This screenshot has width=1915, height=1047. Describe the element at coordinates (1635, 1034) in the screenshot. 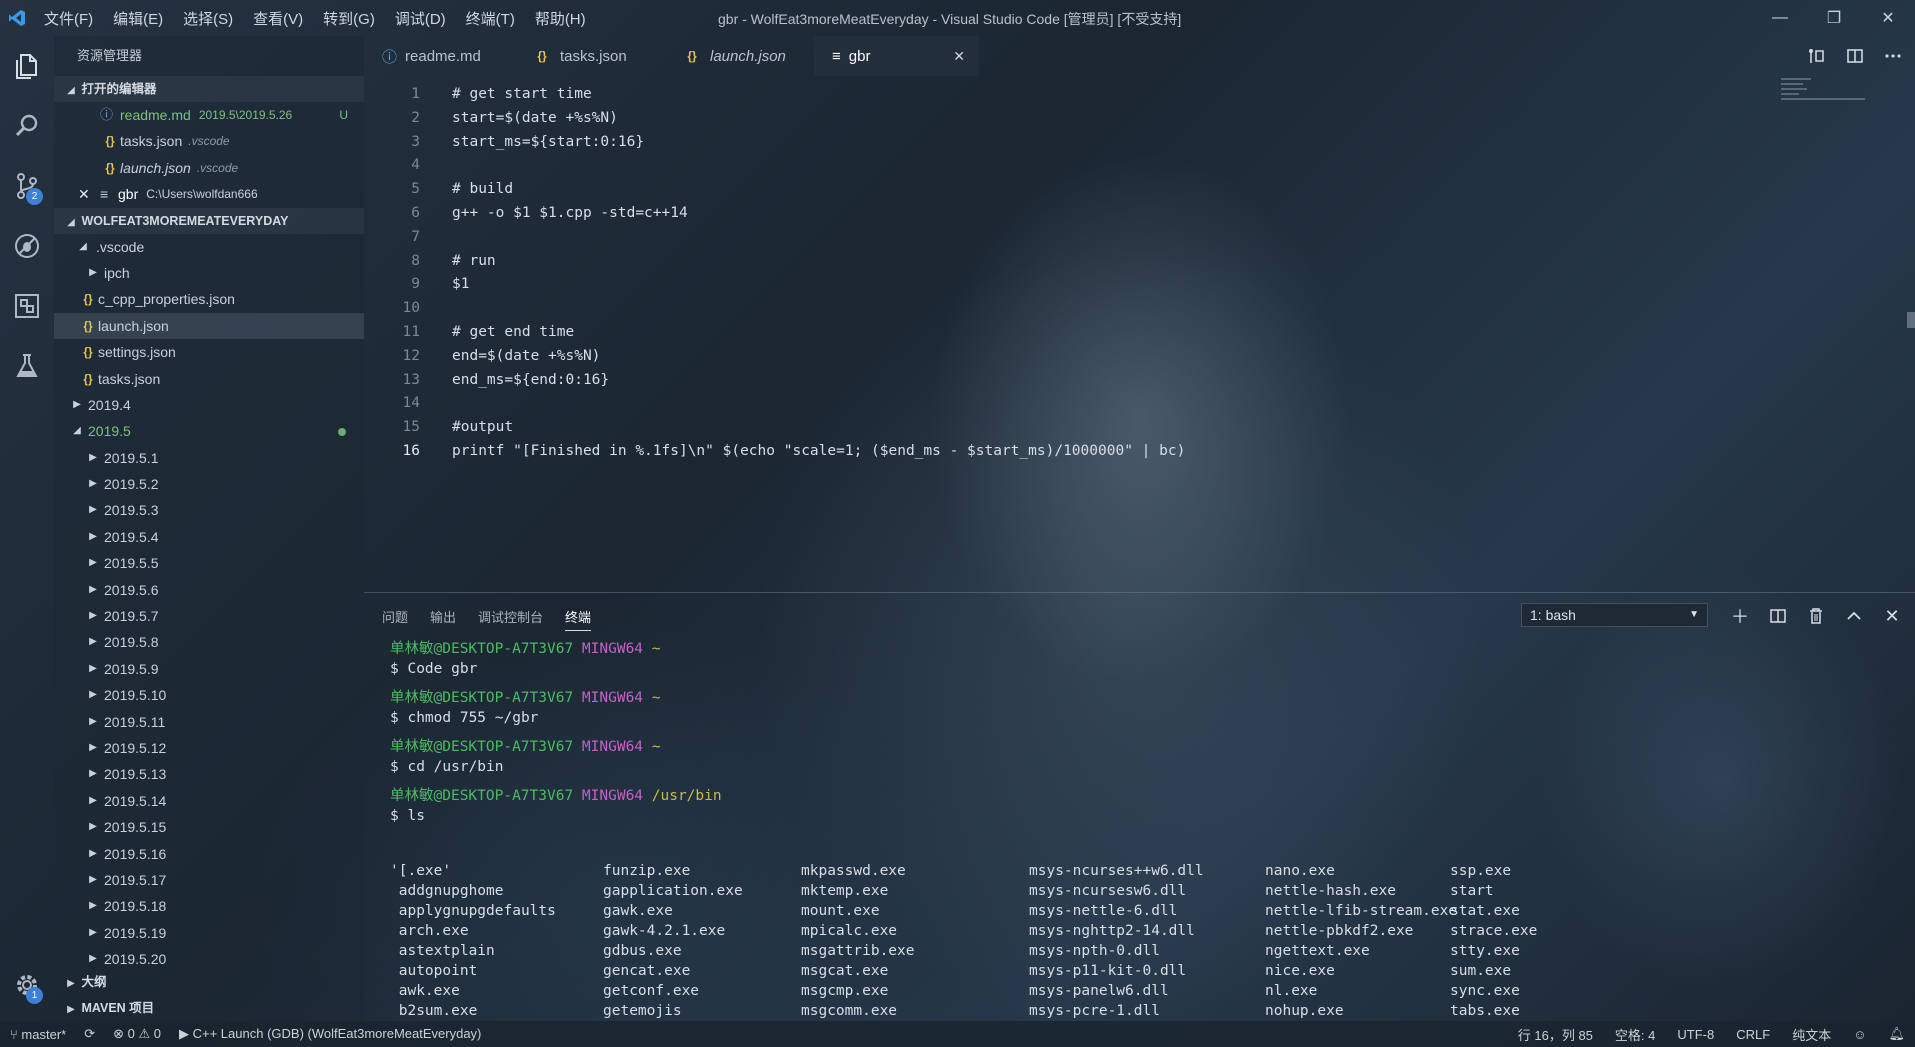

I see `indentation: 空格: 4` at that location.